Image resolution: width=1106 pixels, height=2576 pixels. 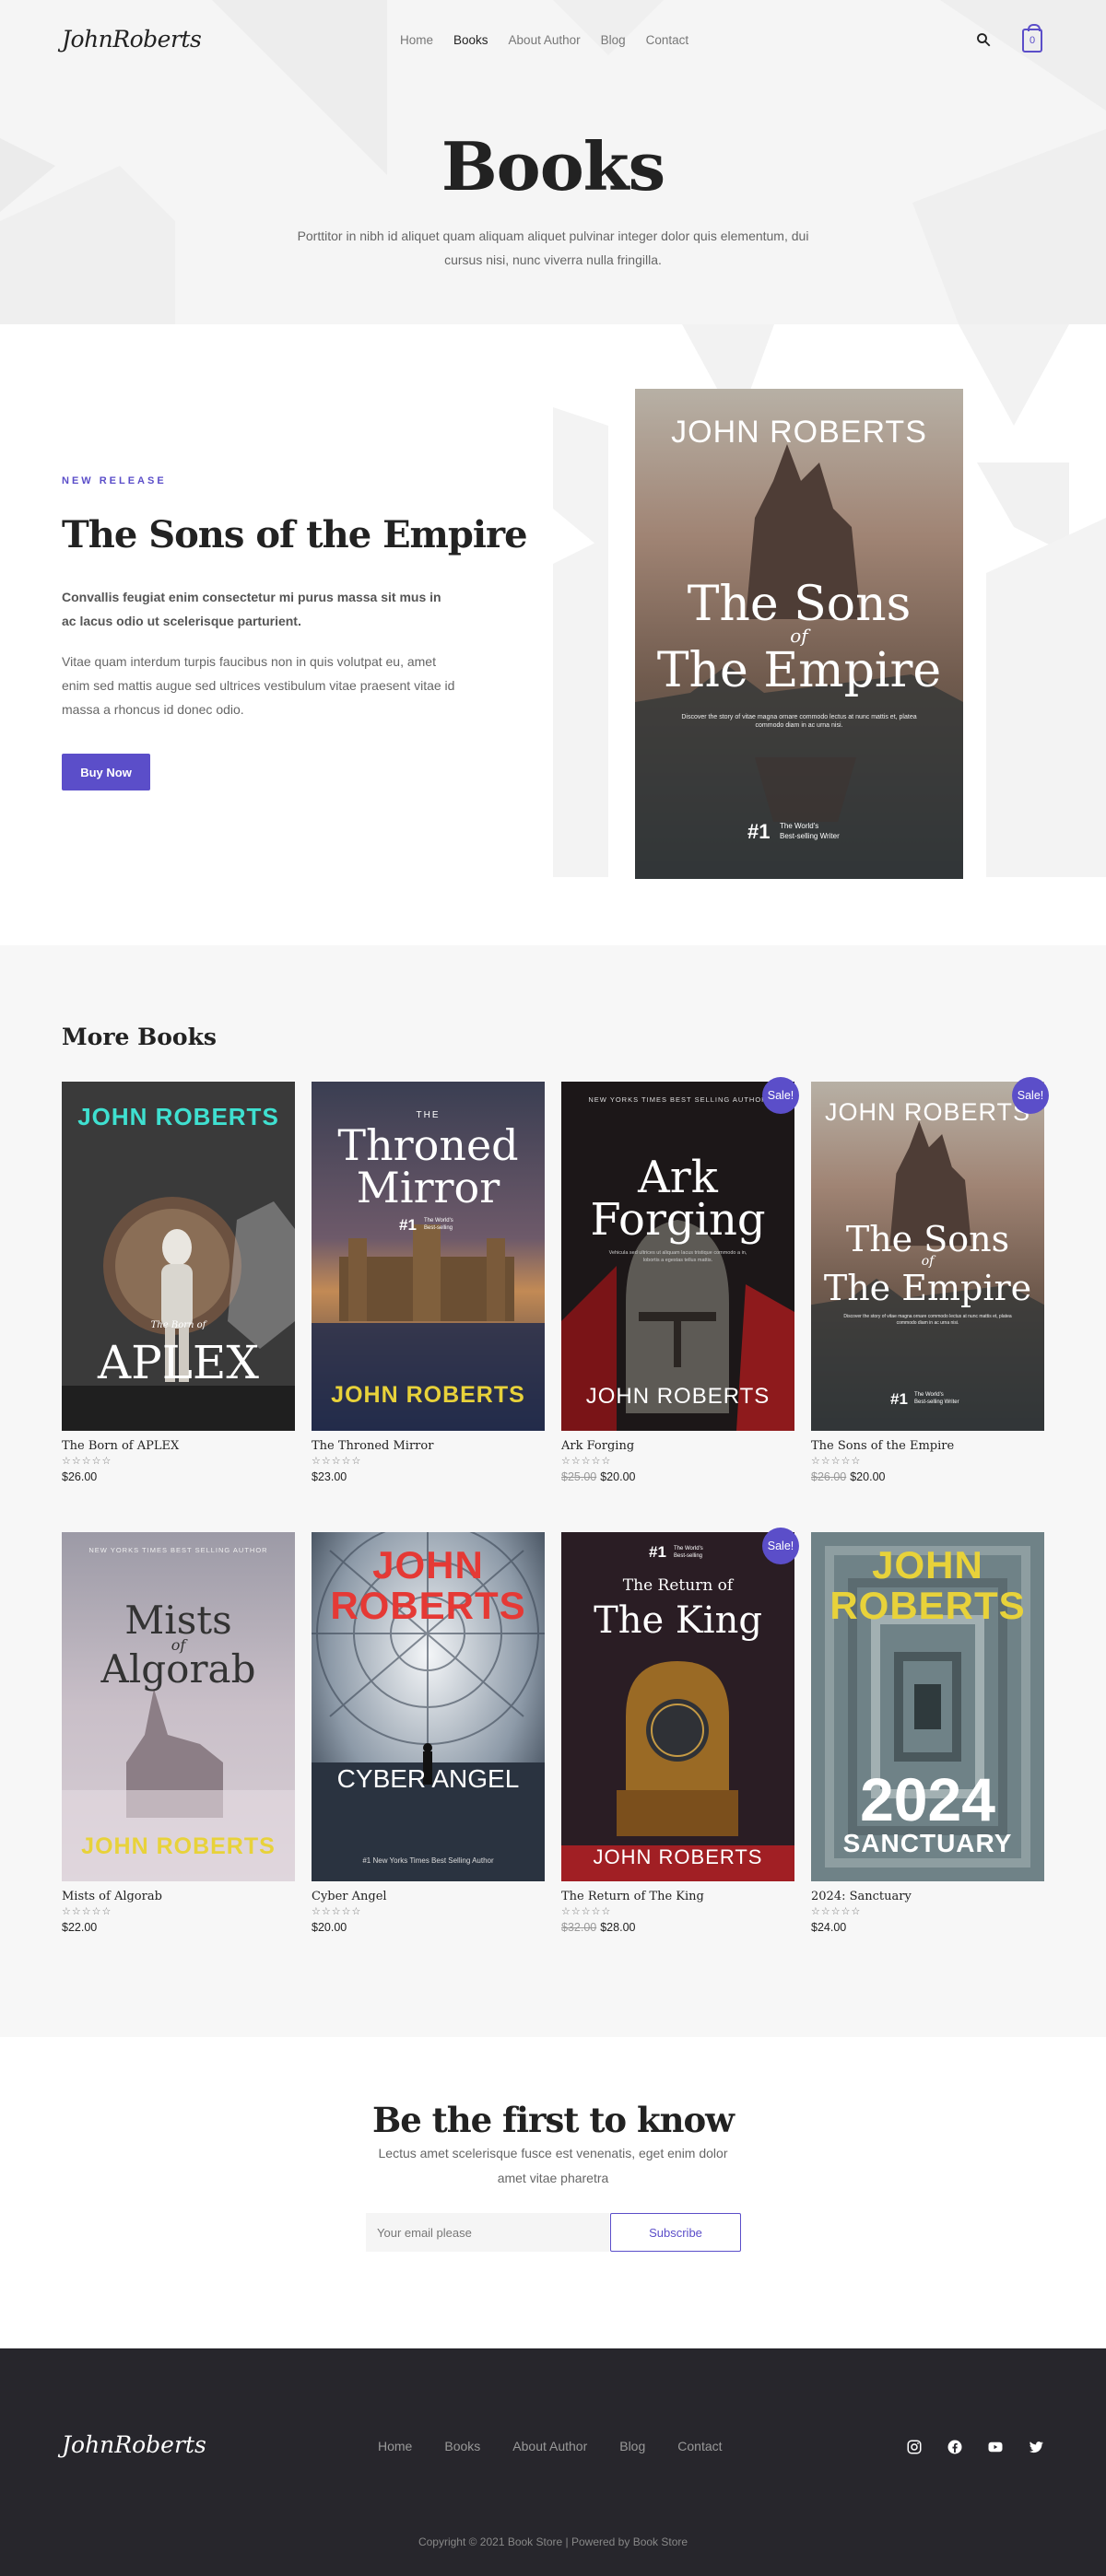 What do you see at coordinates (80, 1927) in the screenshot?
I see `product-price: $22.00` at bounding box center [80, 1927].